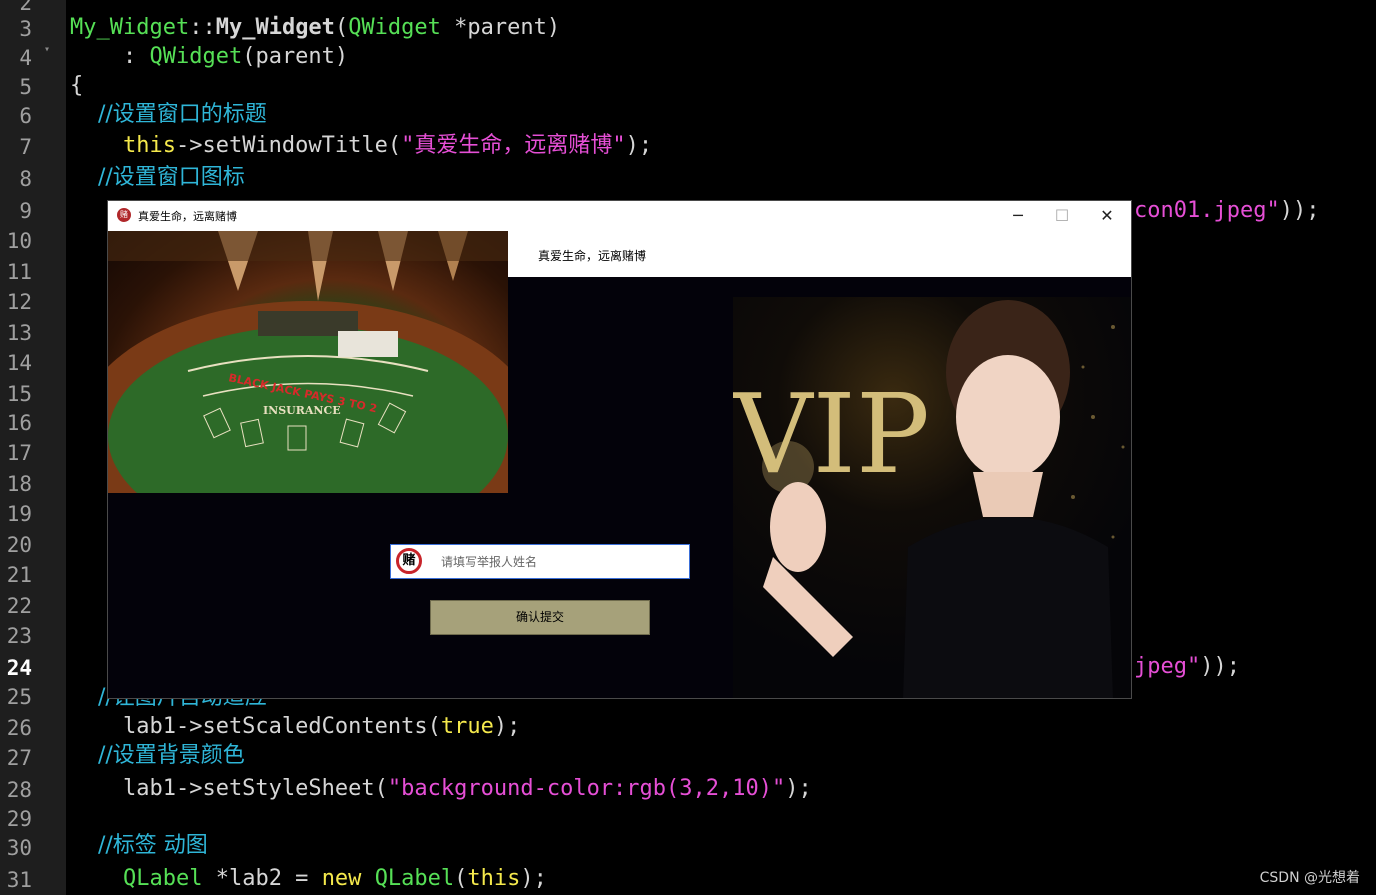 This screenshot has height=895, width=1376. What do you see at coordinates (19, 790) in the screenshot?
I see `line-number: 28` at bounding box center [19, 790].